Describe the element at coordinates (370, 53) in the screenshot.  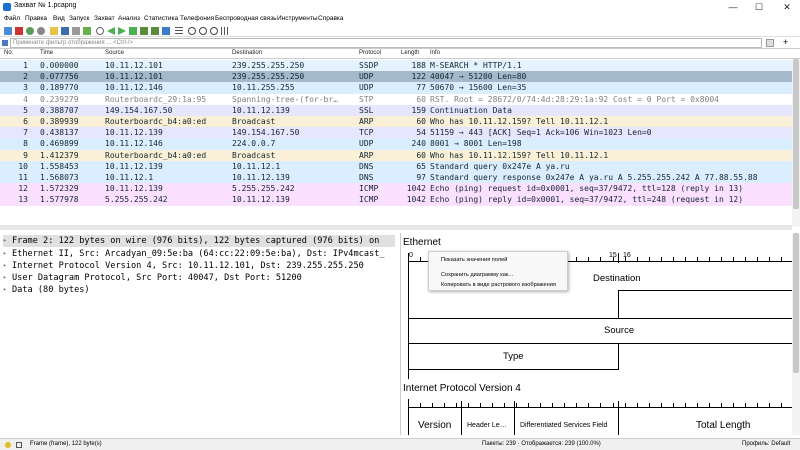
I see `col-protocol: Protocol` at that location.